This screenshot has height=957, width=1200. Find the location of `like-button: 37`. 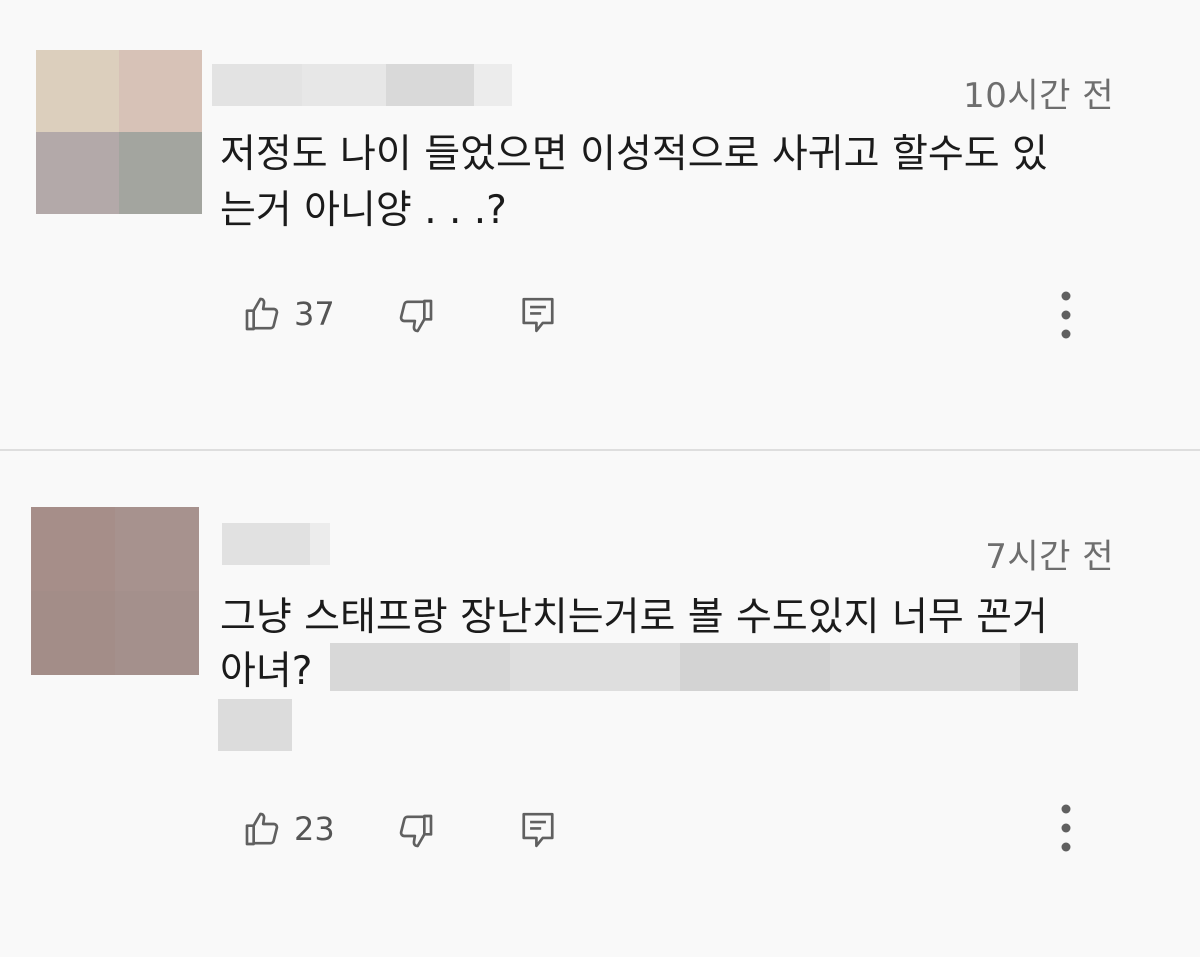

like-button: 37 is located at coordinates (288, 314).